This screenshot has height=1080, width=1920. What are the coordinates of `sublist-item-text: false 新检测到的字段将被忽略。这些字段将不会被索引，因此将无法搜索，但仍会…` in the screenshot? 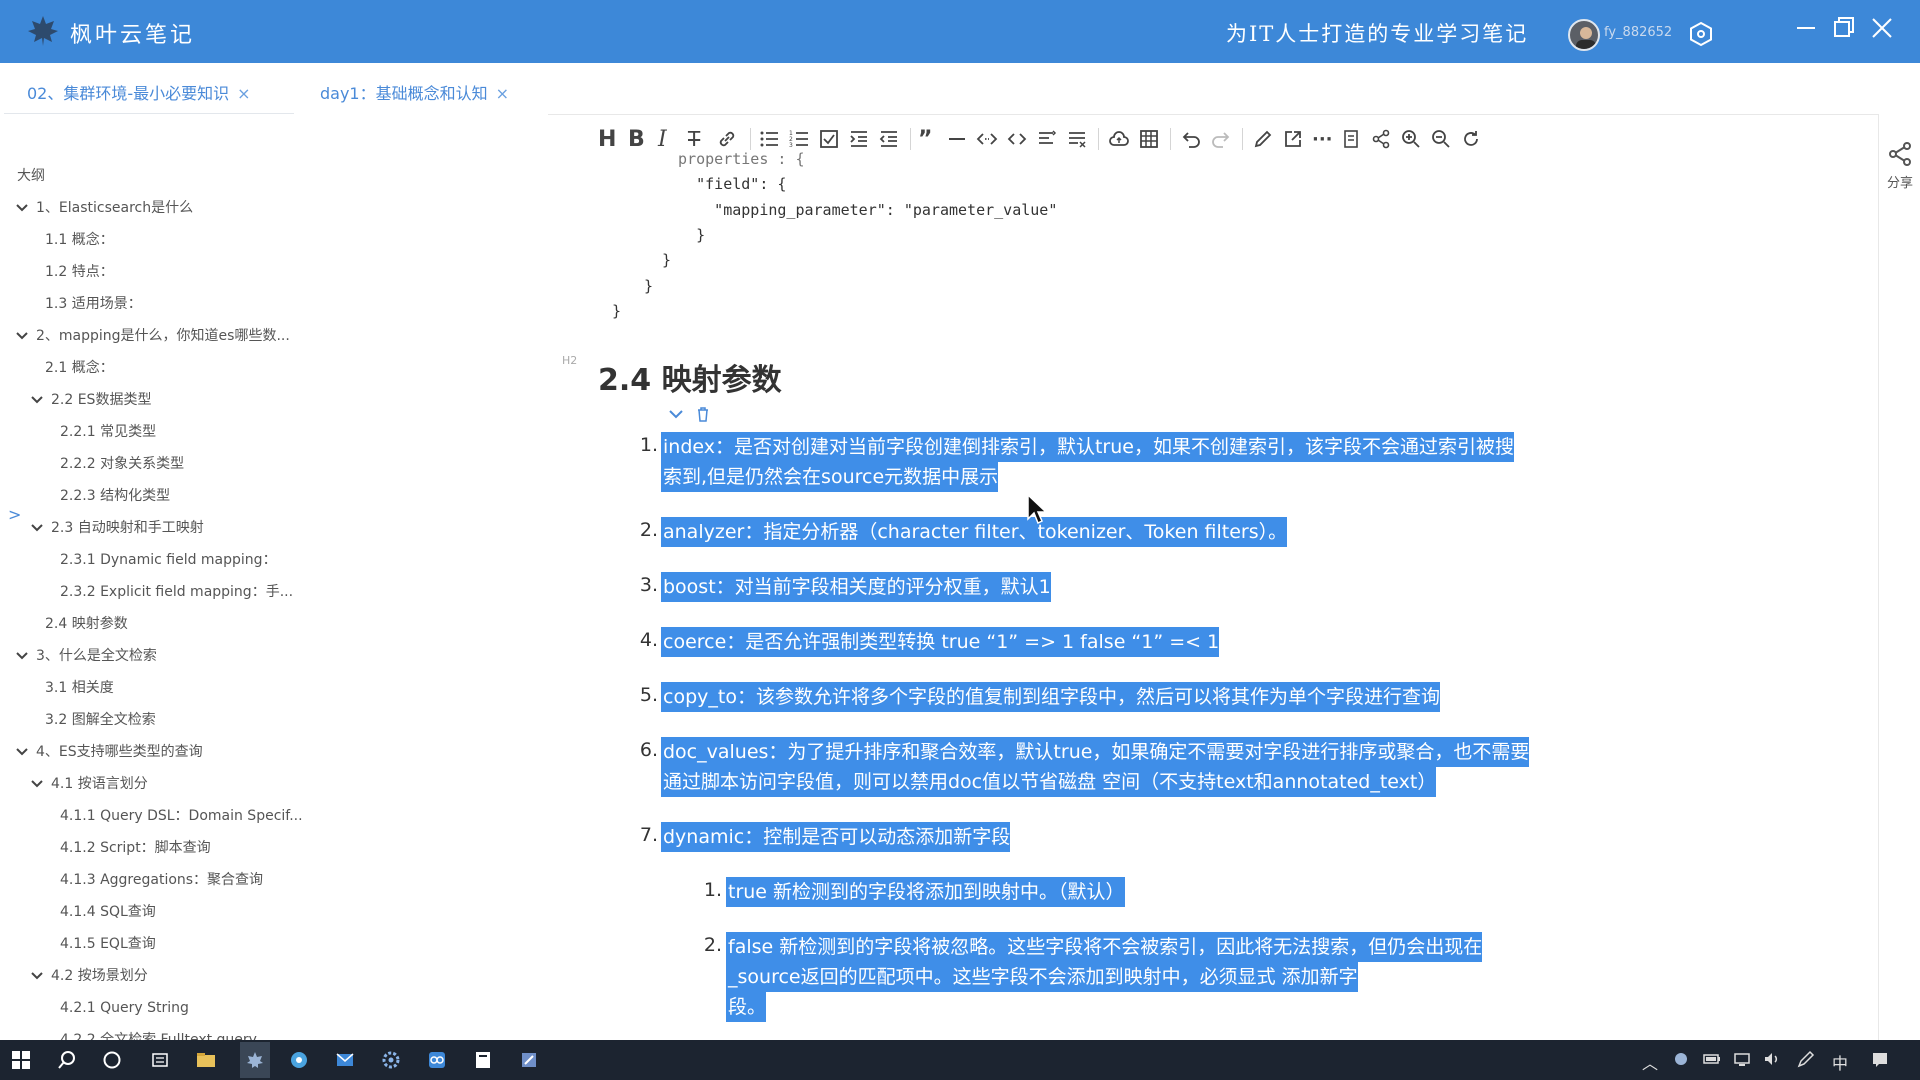 It's located at (1104, 947).